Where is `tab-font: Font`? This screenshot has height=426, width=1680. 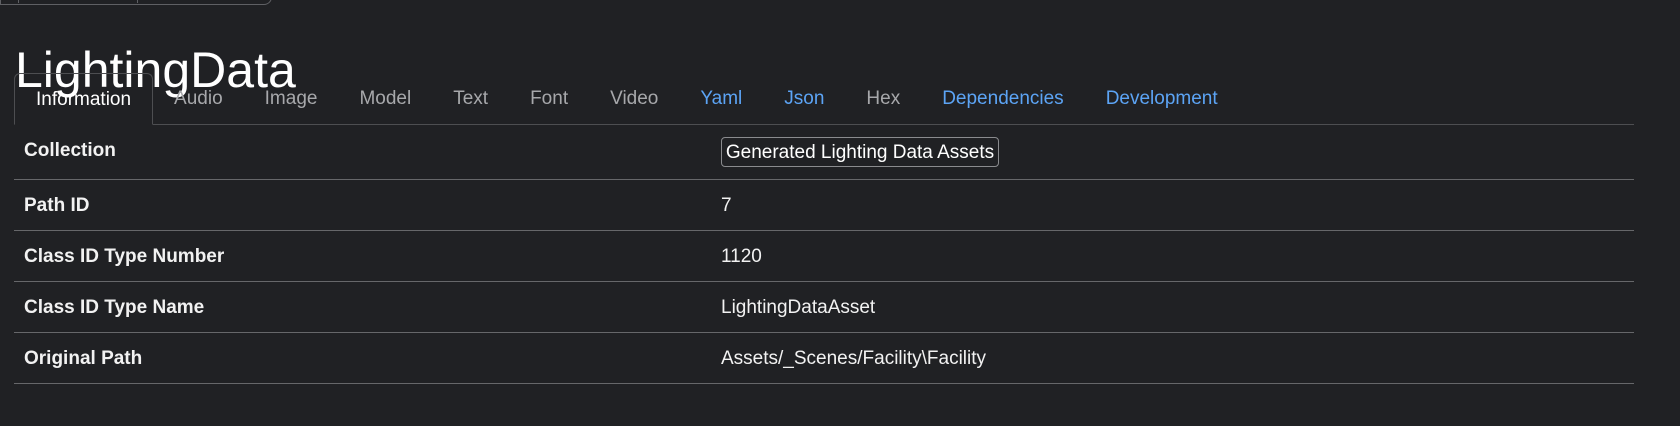
tab-font: Font is located at coordinates (549, 99).